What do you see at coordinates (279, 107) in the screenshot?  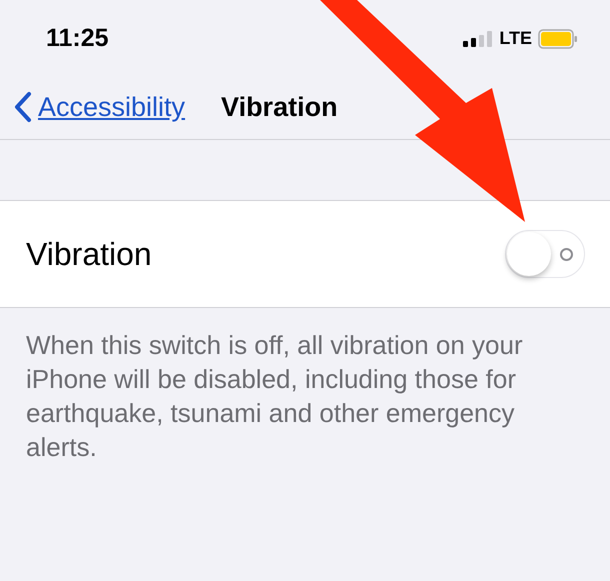 I see `page-title: Vibration` at bounding box center [279, 107].